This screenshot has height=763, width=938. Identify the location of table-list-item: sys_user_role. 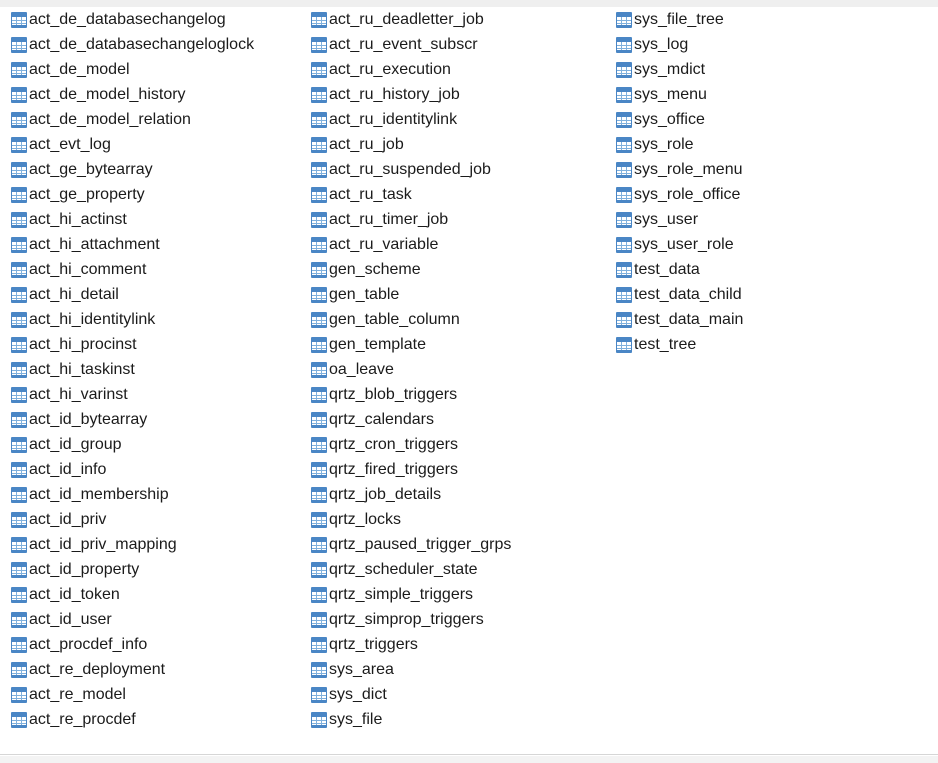
(762, 244).